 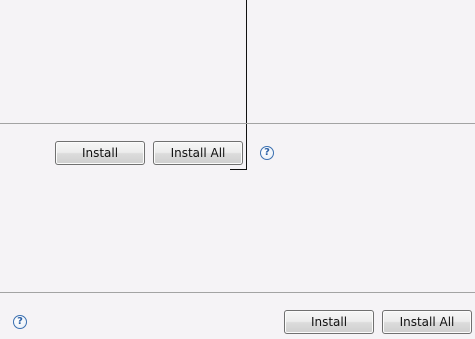 What do you see at coordinates (246, 85) in the screenshot?
I see `splitter-line` at bounding box center [246, 85].